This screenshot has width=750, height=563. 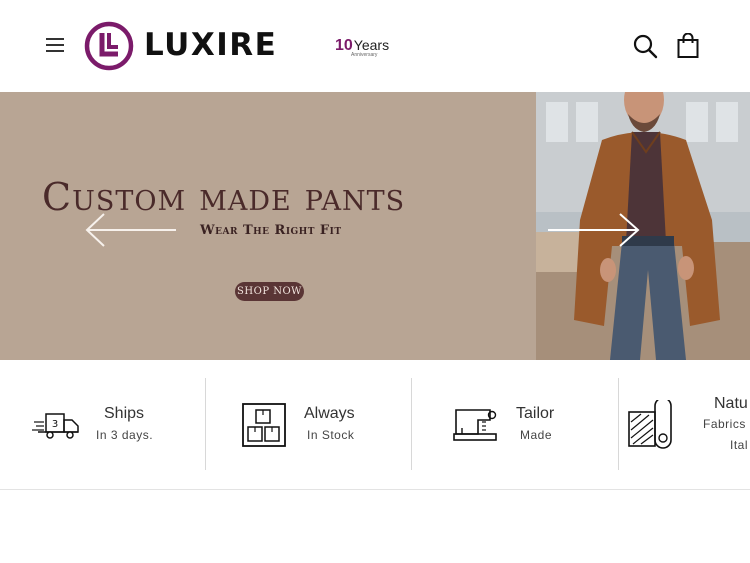 What do you see at coordinates (724, 424) in the screenshot?
I see `feature-subtitle: Fabrics` at bounding box center [724, 424].